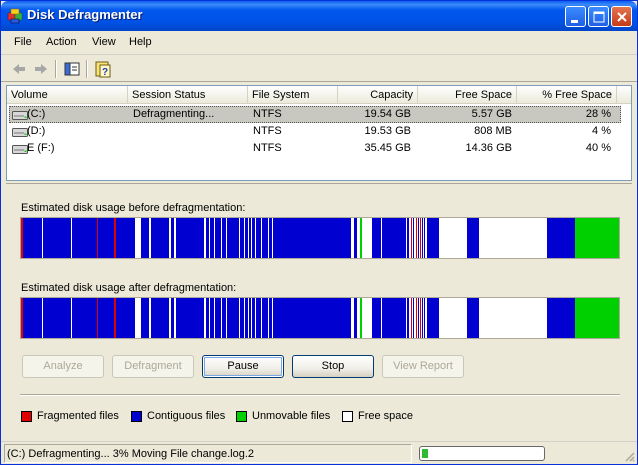 The height and width of the screenshot is (465, 638). Describe the element at coordinates (63, 366) in the screenshot. I see `analyze-button: Analyze` at that location.